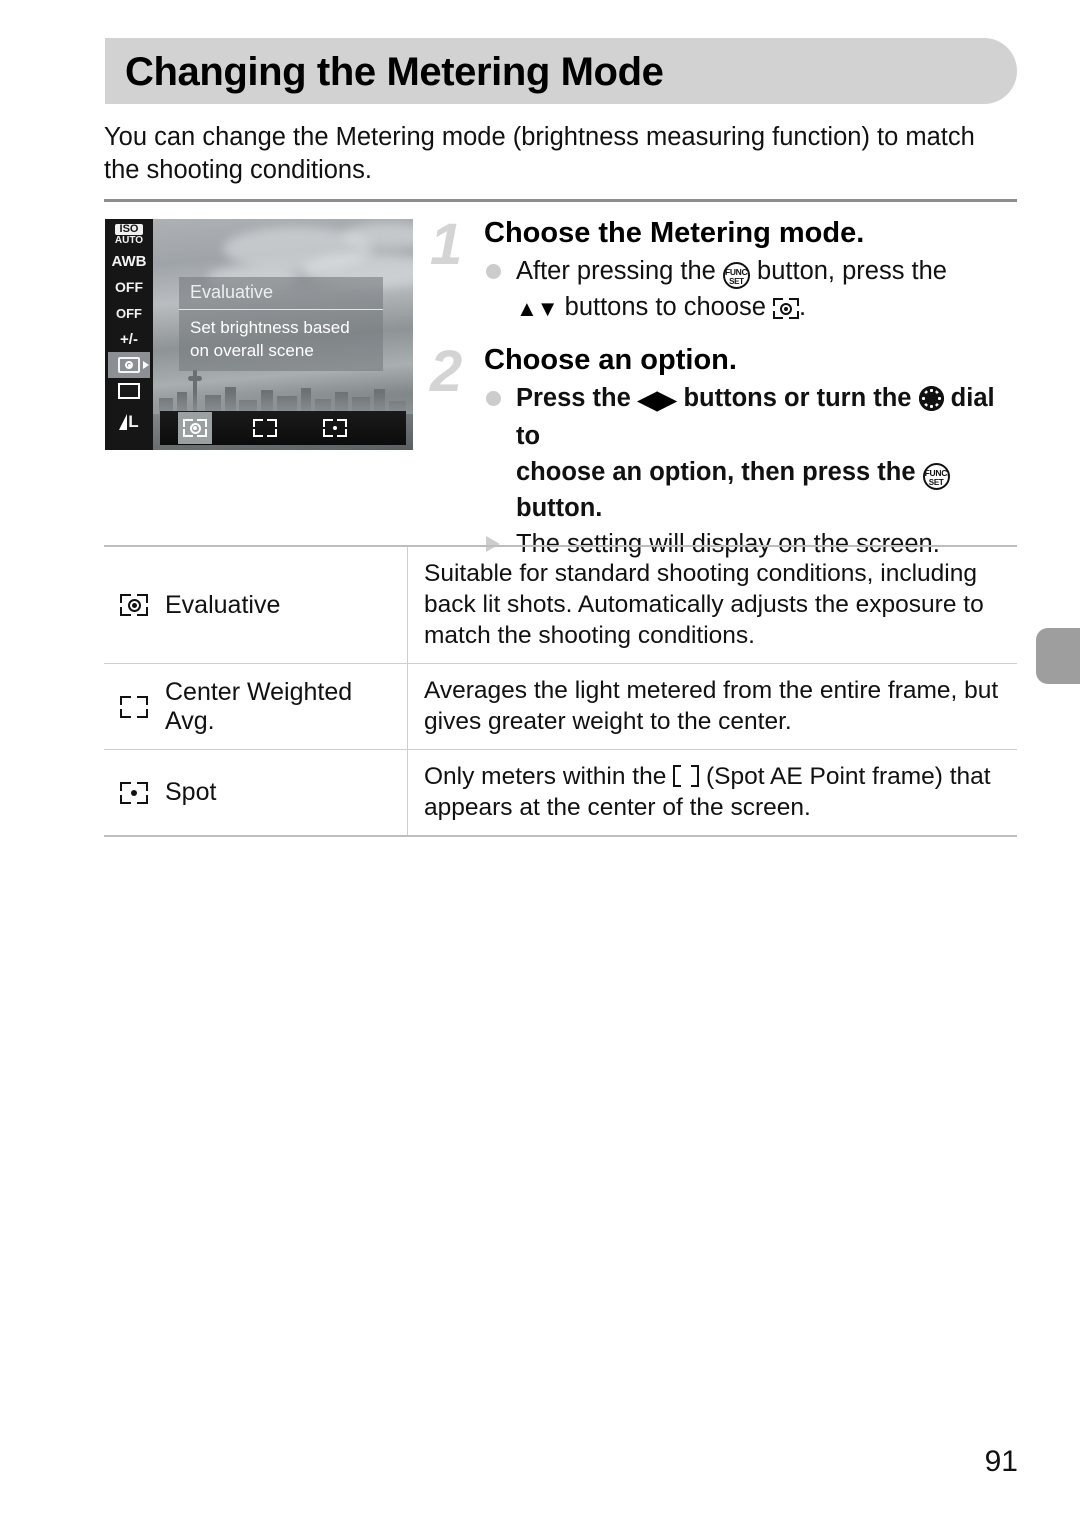  Describe the element at coordinates (665, 307) in the screenshot. I see `step-1-text-c: buttons to choose` at that location.